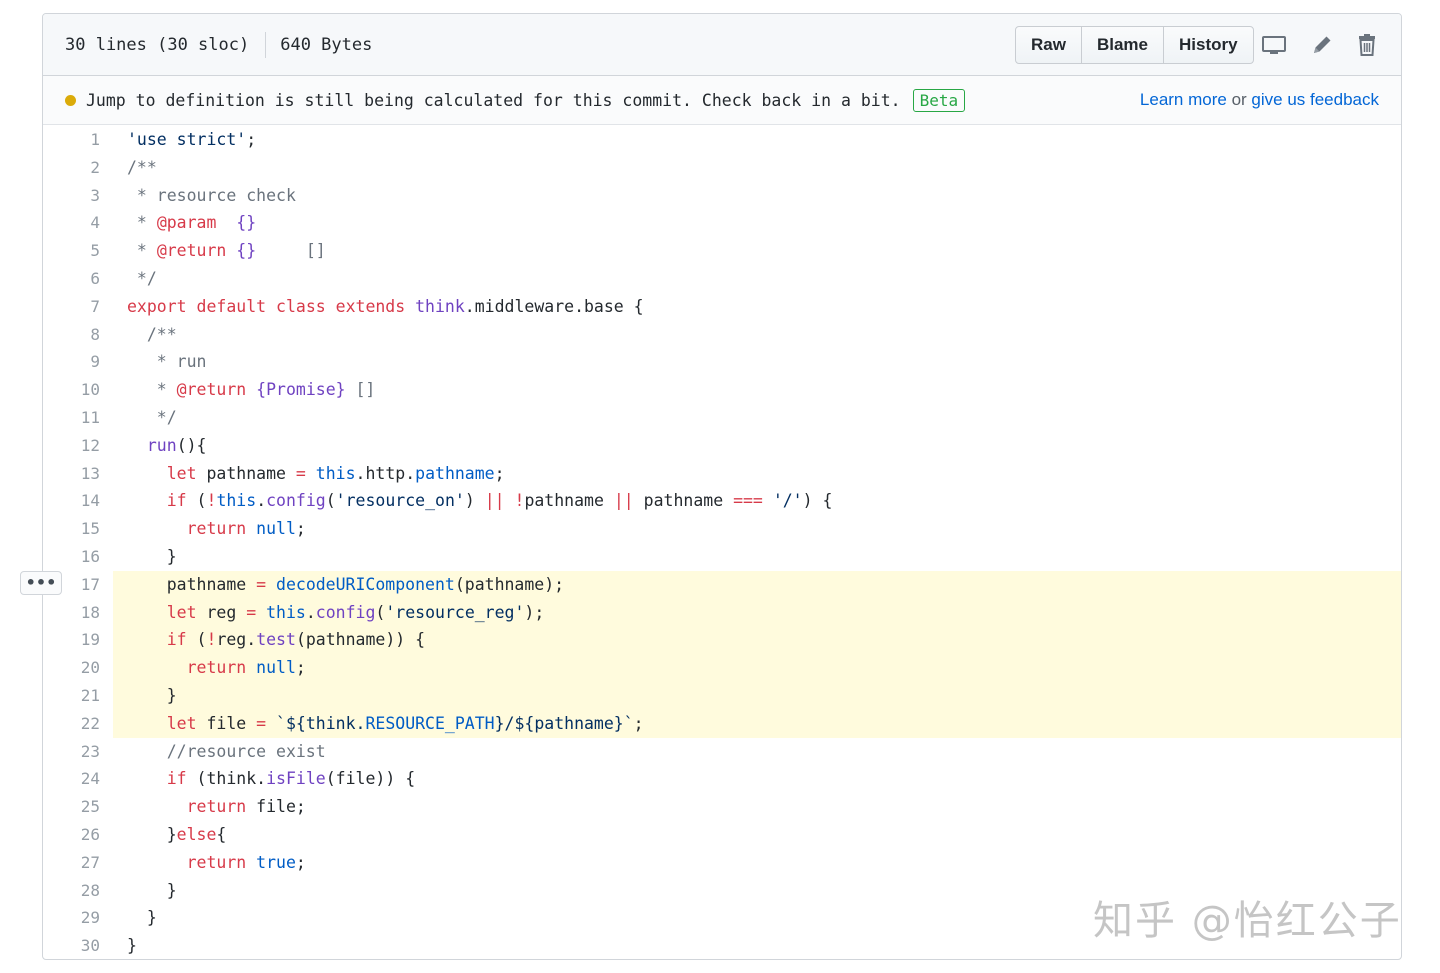 The width and height of the screenshot is (1440, 973). I want to click on line-number: 16, so click(71, 557).